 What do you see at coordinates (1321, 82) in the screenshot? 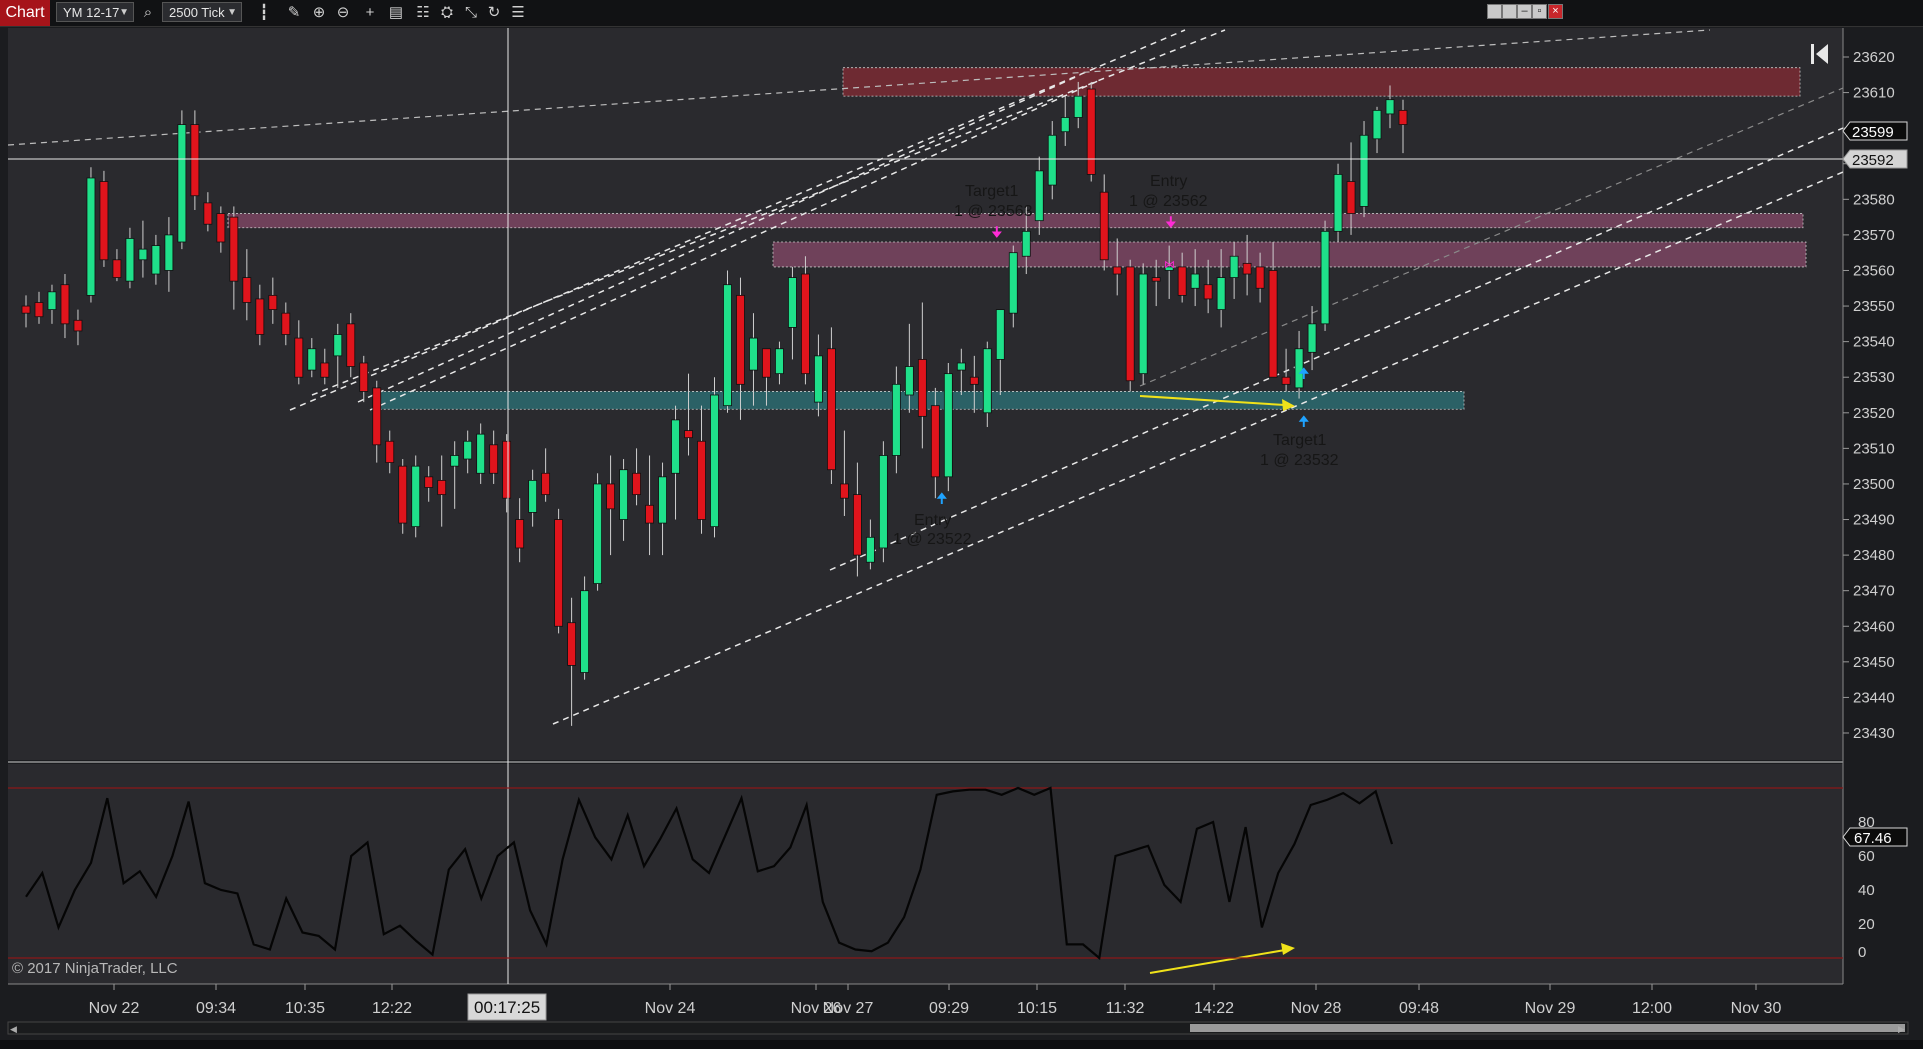
I see `resistance-zone` at bounding box center [1321, 82].